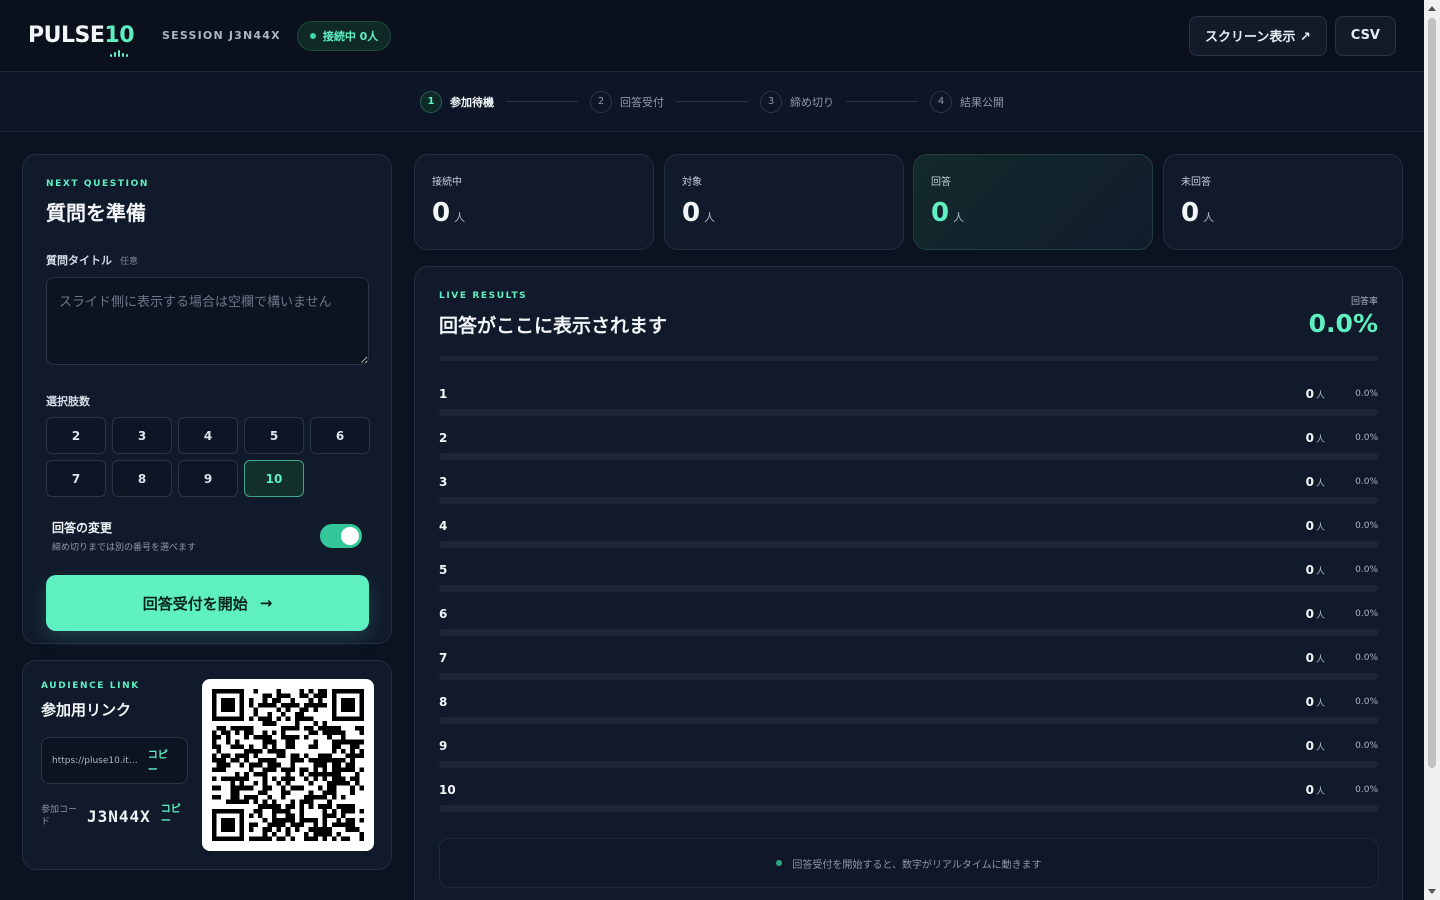 The image size is (1440, 900). I want to click on scroll-down-icon, so click(1432, 891).